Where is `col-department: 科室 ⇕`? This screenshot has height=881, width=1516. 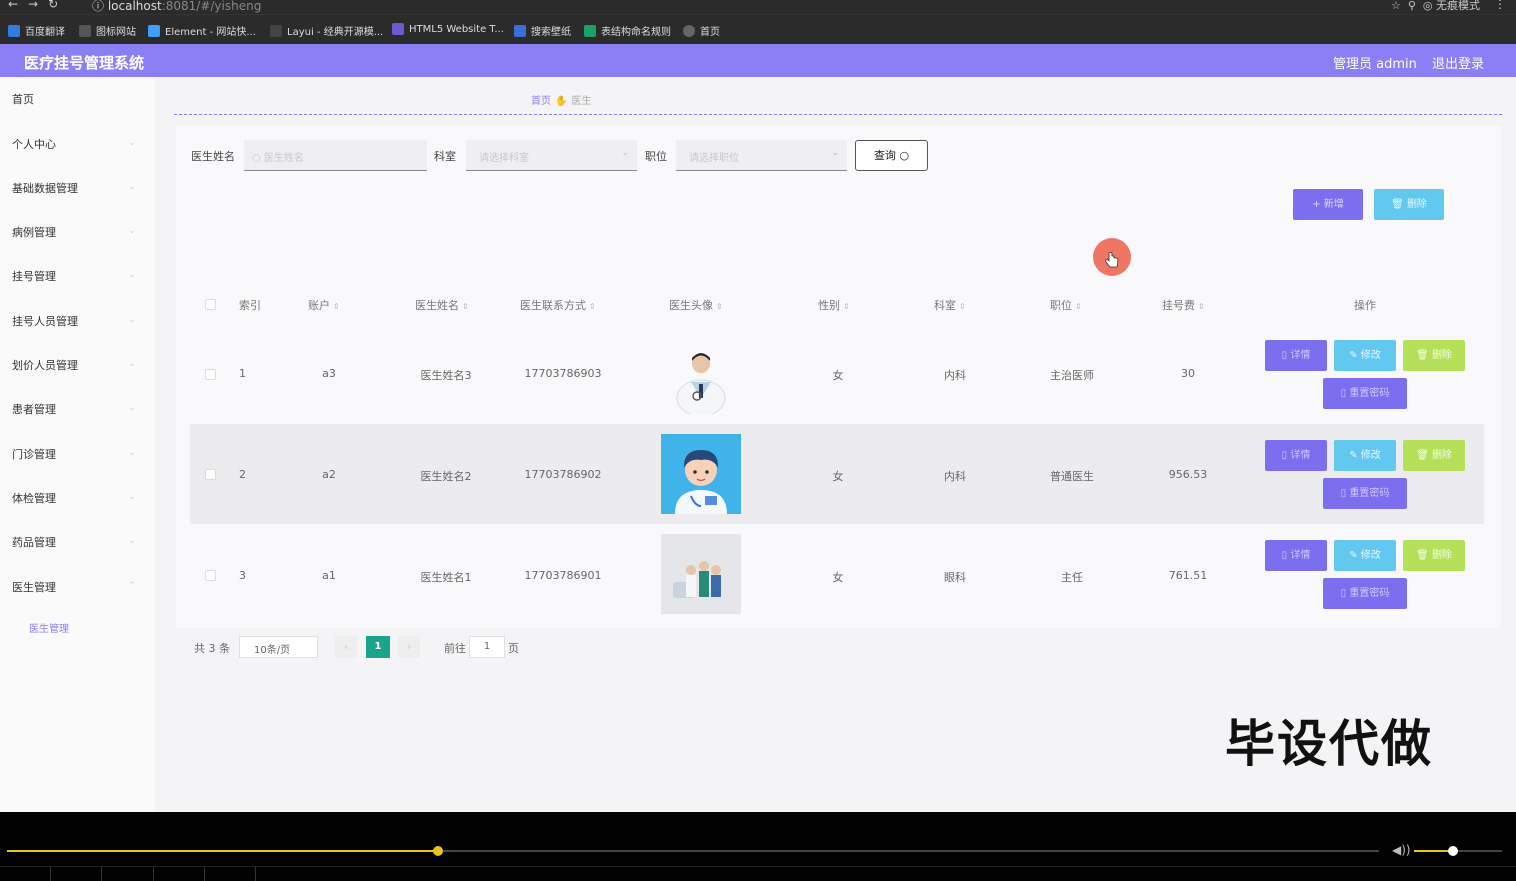
col-department: 科室 ⇕ is located at coordinates (950, 305).